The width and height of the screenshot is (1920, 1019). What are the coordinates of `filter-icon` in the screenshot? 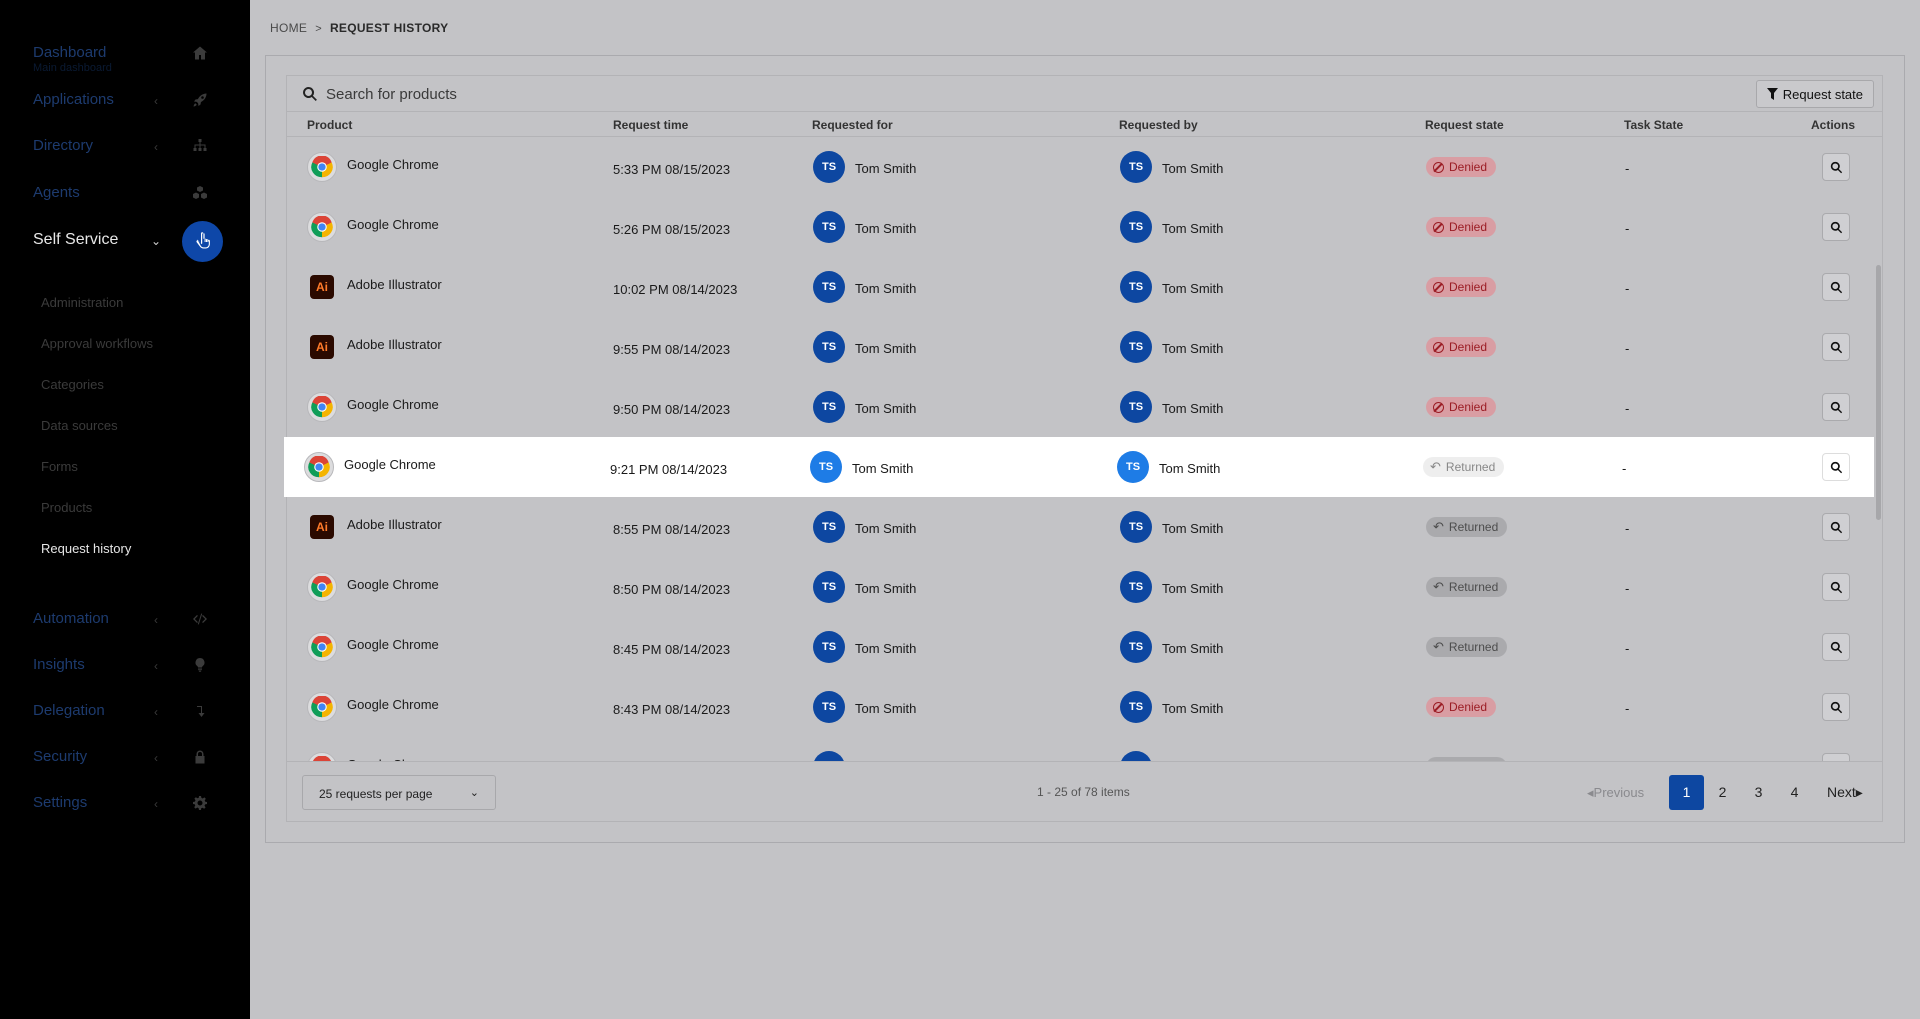 It's located at (1772, 94).